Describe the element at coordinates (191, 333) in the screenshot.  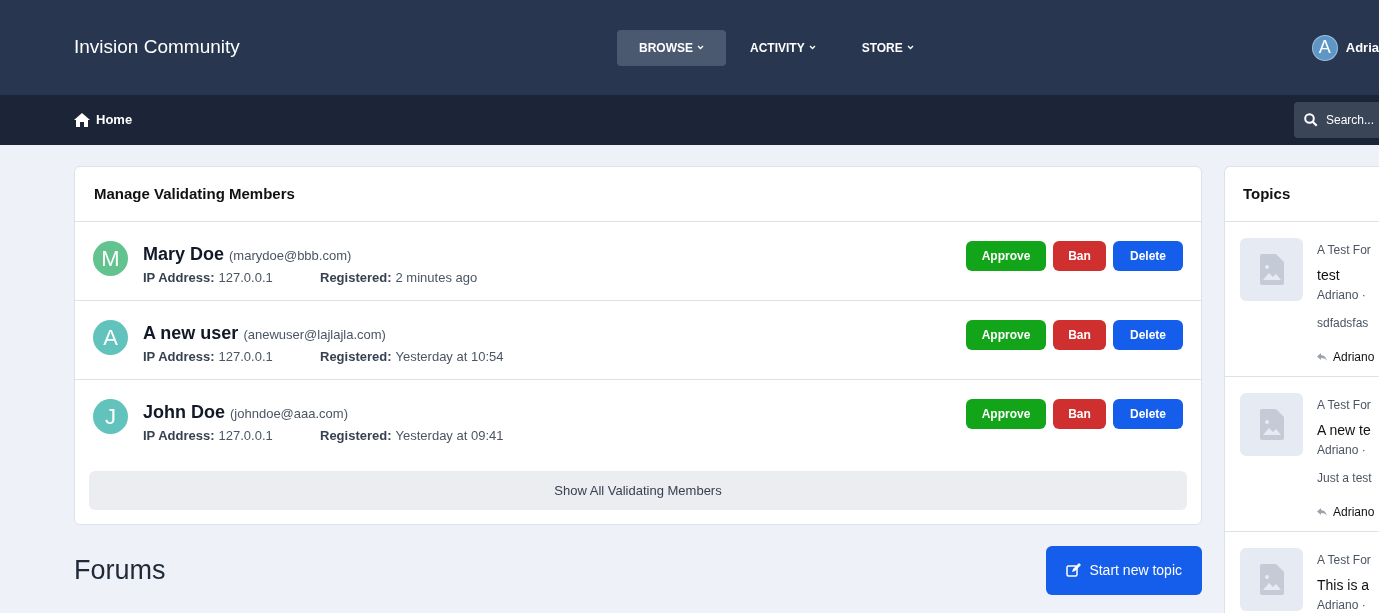
I see `member-name: A new user` at that location.